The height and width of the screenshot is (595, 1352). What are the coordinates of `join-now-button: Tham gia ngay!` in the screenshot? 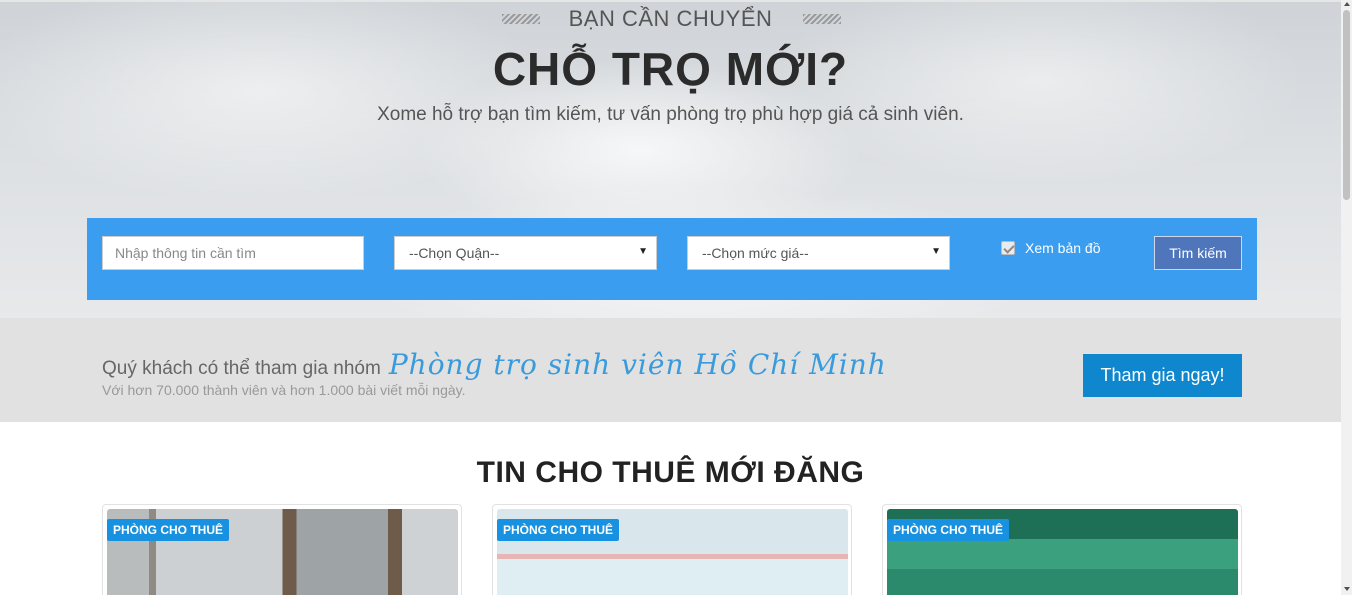 It's located at (1162, 375).